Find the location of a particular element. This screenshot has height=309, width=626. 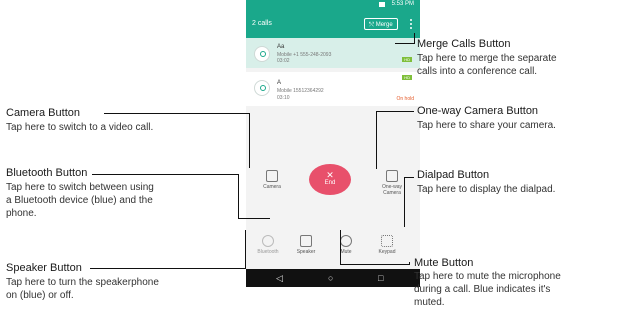

camera-callout-desc: Tap here to switch to a video call. is located at coordinates (80, 127).